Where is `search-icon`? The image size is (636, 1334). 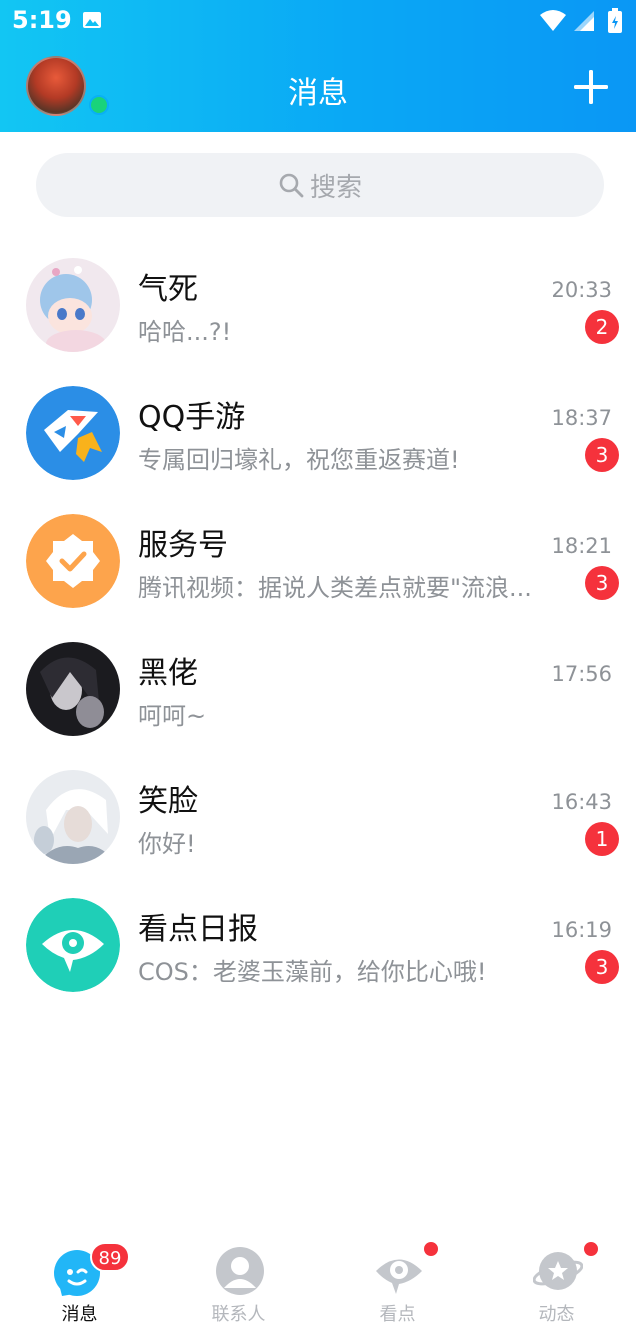
search-icon is located at coordinates (291, 185).